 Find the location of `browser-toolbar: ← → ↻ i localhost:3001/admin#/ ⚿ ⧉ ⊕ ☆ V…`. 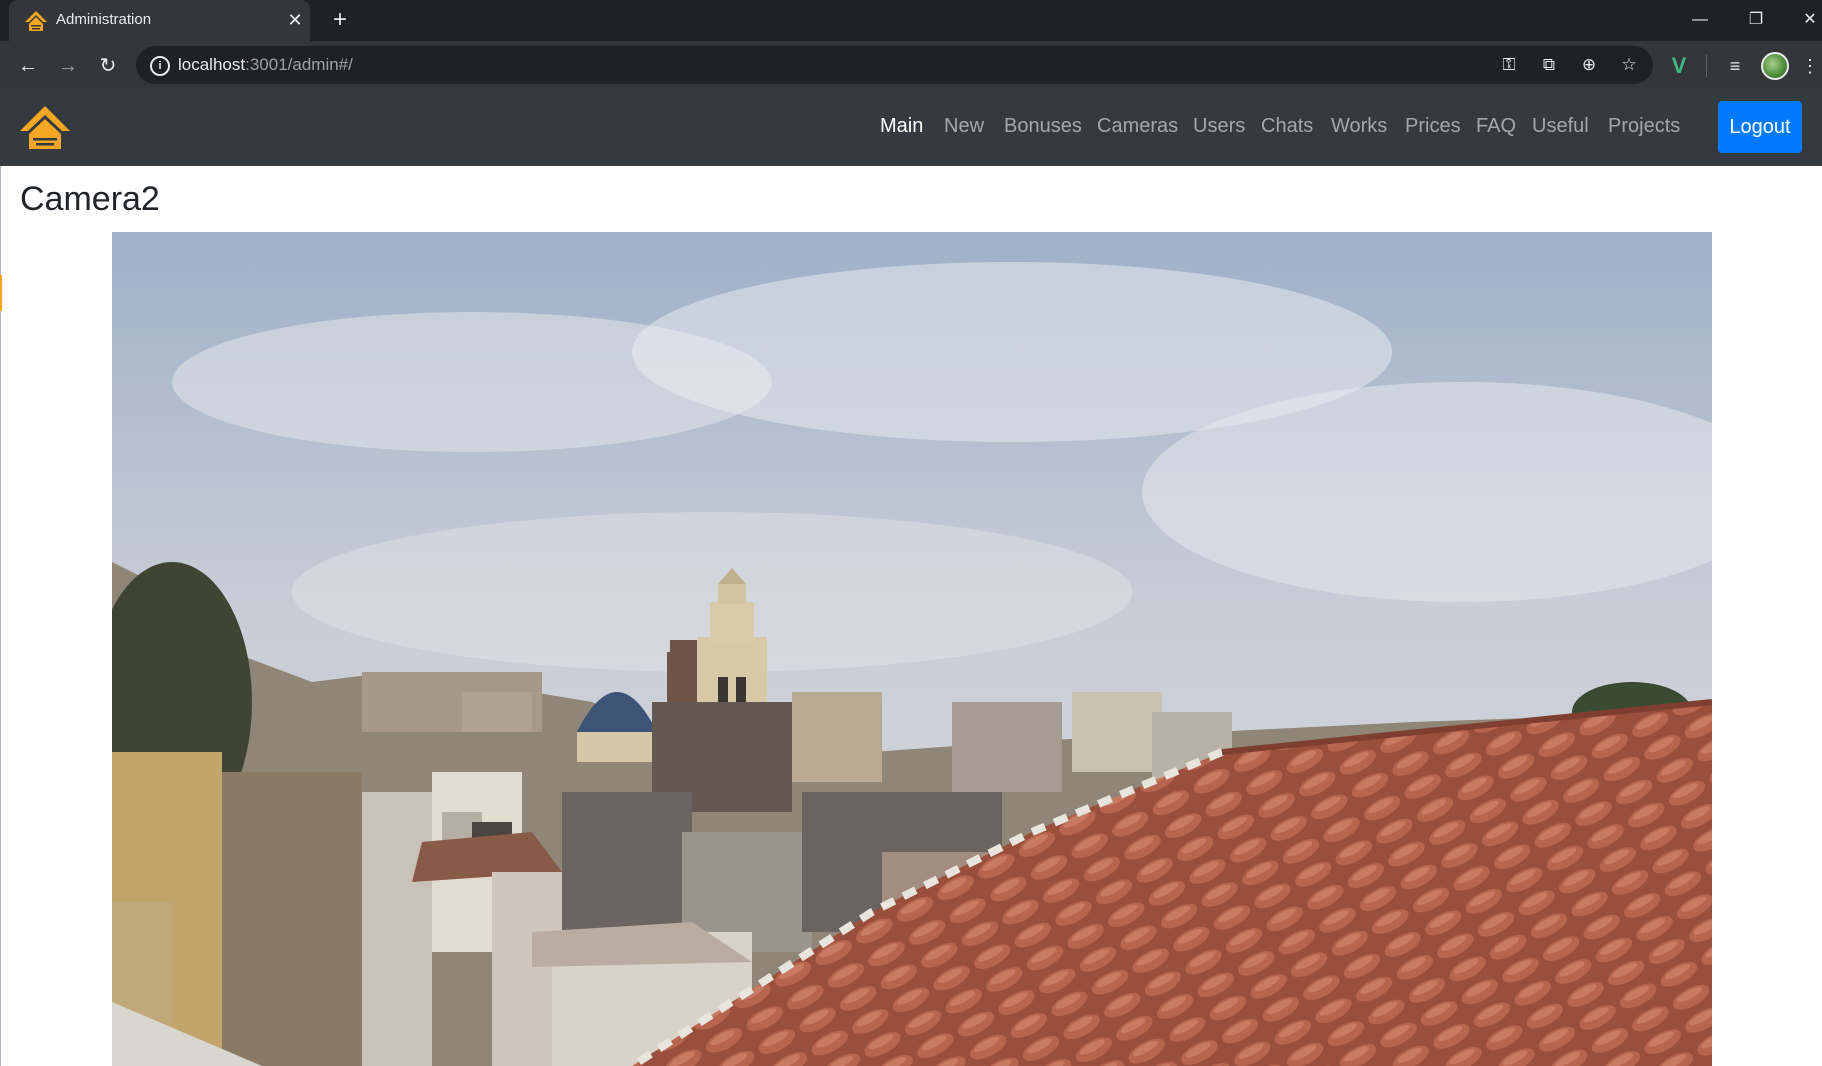

browser-toolbar: ← → ↻ i localhost:3001/admin#/ ⚿ ⧉ ⊕ ☆ V… is located at coordinates (911, 65).